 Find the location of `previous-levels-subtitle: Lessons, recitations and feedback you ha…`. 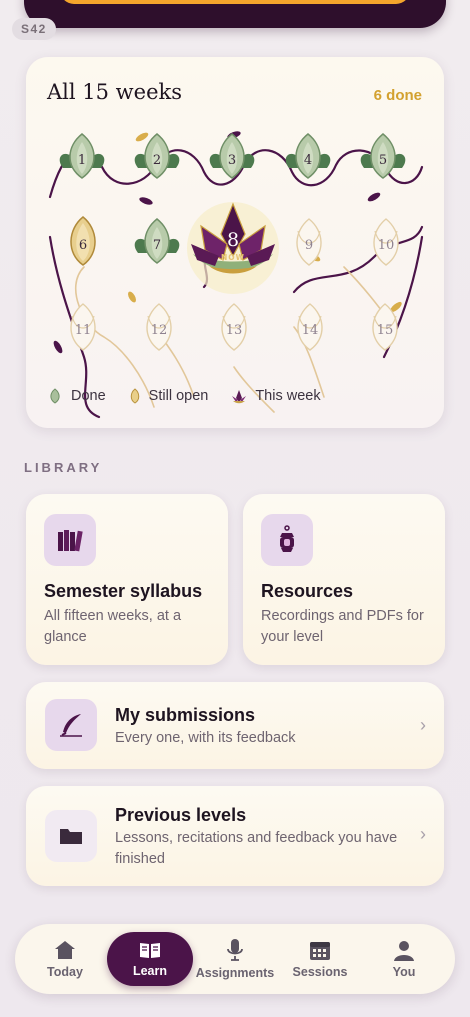

previous-levels-subtitle: Lessons, recitations and feedback you ha… is located at coordinates (256, 848).